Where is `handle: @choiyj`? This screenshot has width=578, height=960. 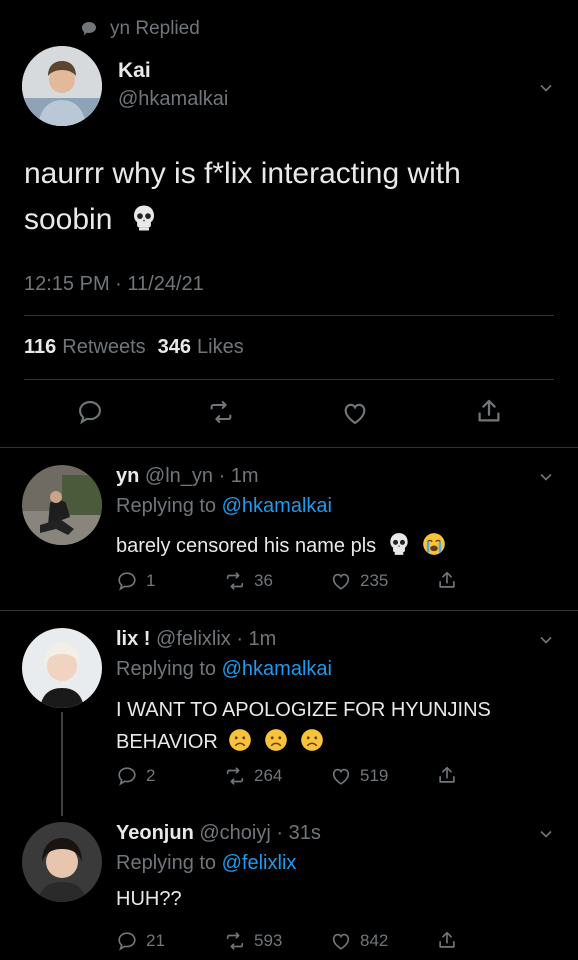 handle: @choiyj is located at coordinates (234, 833).